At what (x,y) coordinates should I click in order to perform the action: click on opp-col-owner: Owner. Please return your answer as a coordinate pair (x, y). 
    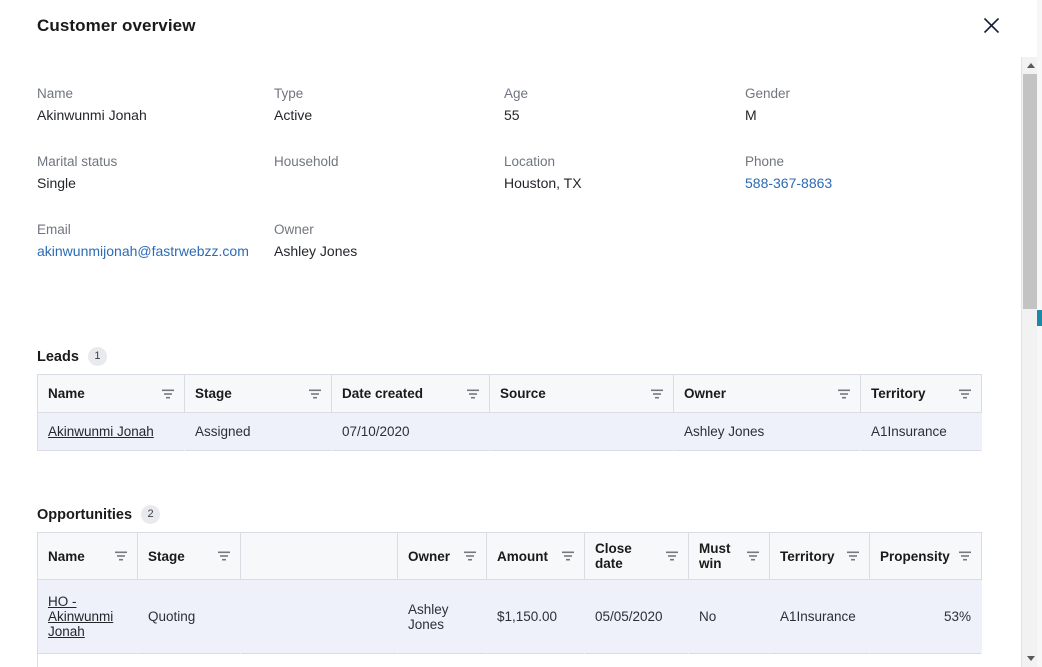
    Looking at the image, I should click on (442, 556).